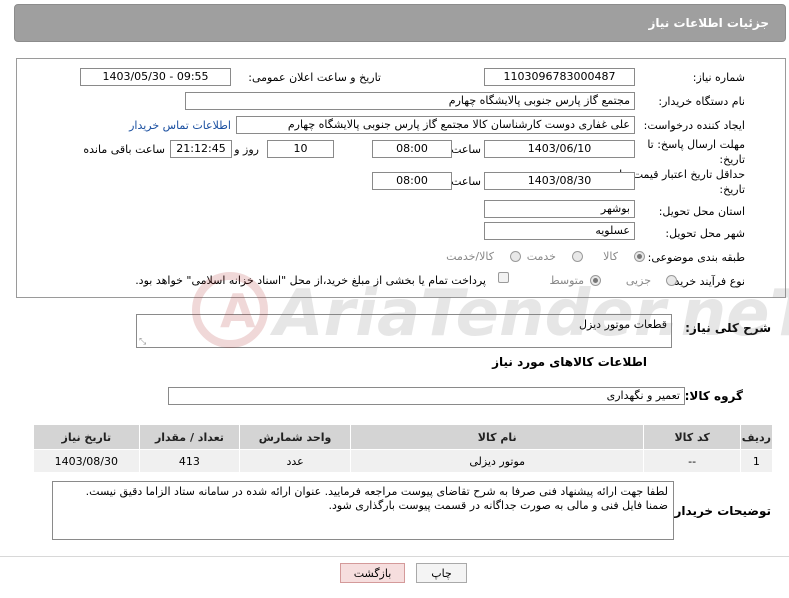 This screenshot has width=789, height=598. What do you see at coordinates (701, 101) in the screenshot?
I see `buyer-org-label: نام دستگاه خریدار:` at bounding box center [701, 101].